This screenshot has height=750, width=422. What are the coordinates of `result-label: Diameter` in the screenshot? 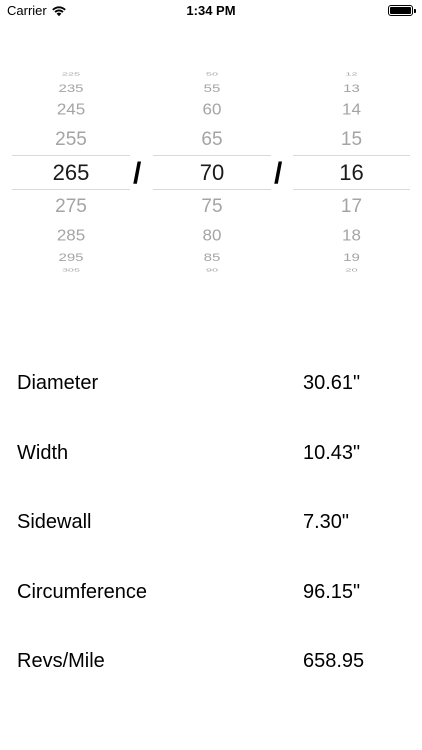 It's located at (58, 383).